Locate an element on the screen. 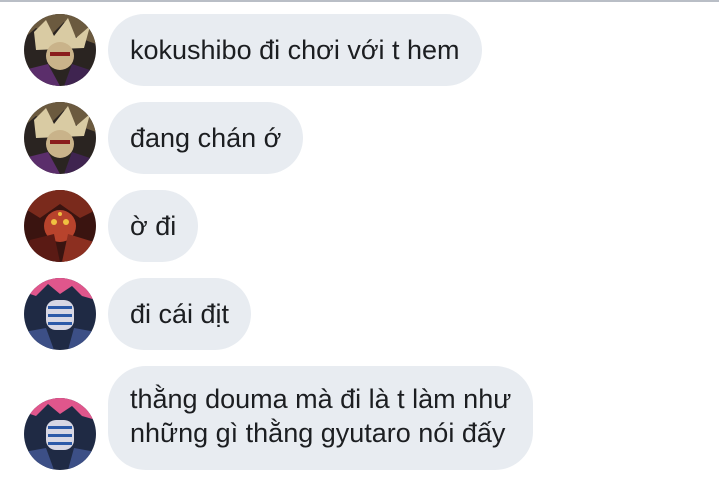 Image resolution: width=719 pixels, height=477 pixels. message-bubble: ờ đi is located at coordinates (153, 226).